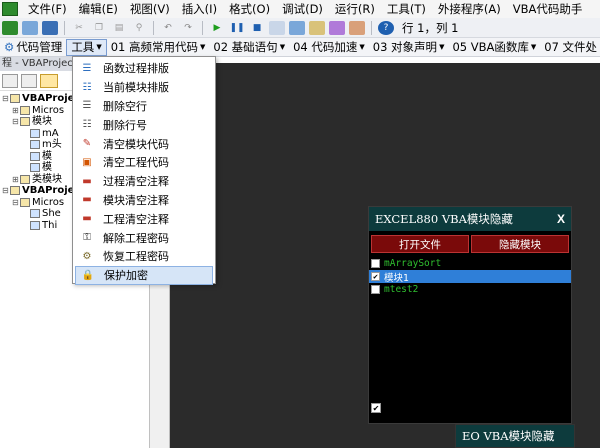 The width and height of the screenshot is (600, 448). What do you see at coordinates (257, 28) in the screenshot?
I see `stop-icon: ■` at bounding box center [257, 28].